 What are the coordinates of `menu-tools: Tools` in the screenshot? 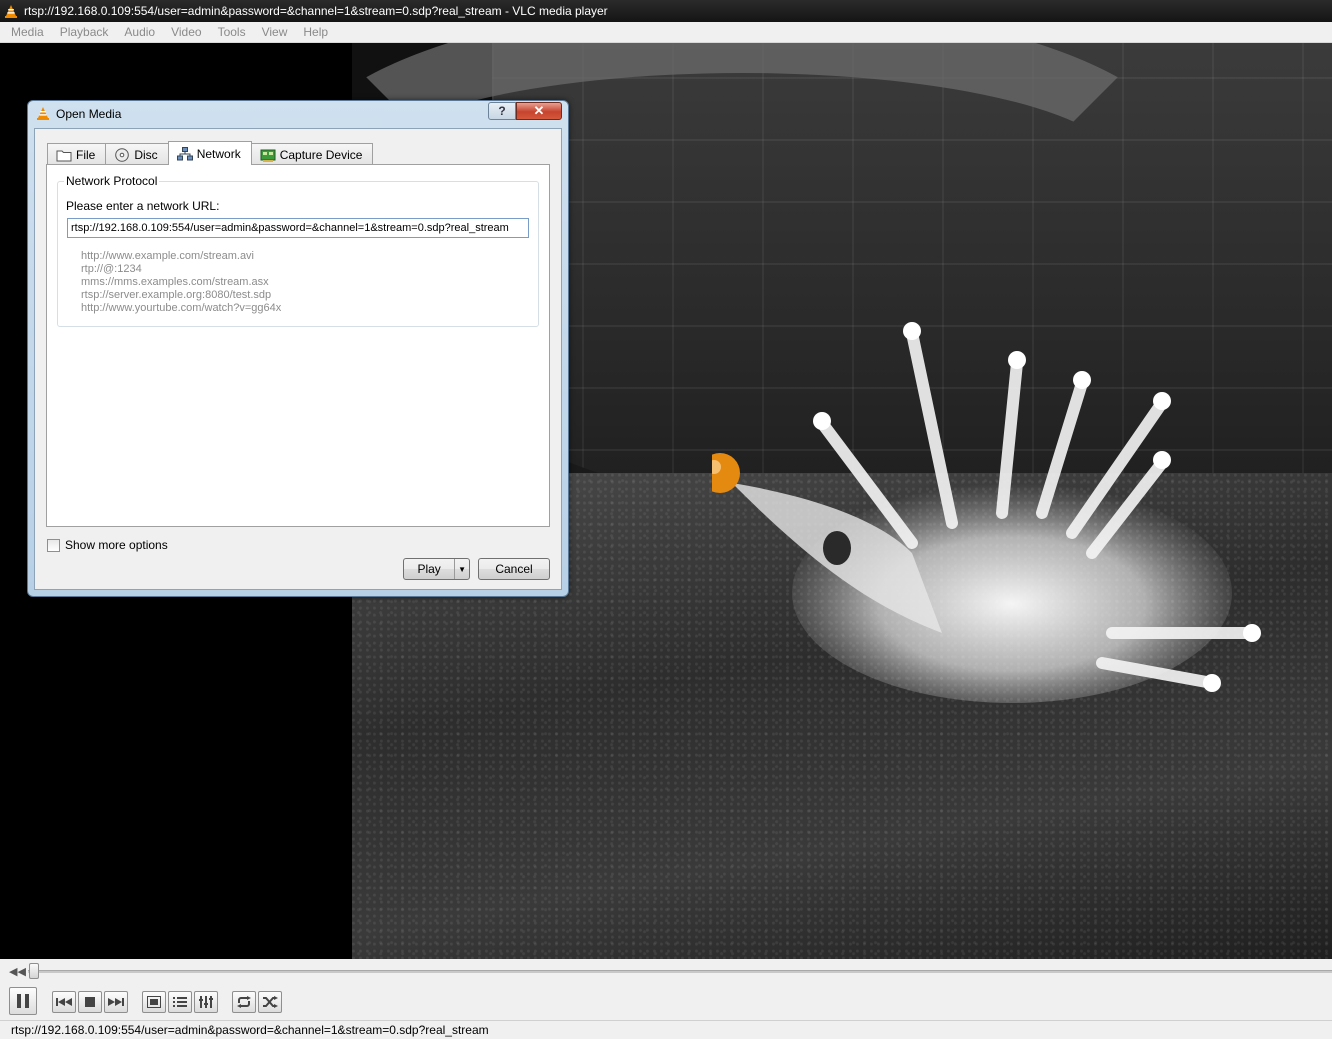 It's located at (232, 32).